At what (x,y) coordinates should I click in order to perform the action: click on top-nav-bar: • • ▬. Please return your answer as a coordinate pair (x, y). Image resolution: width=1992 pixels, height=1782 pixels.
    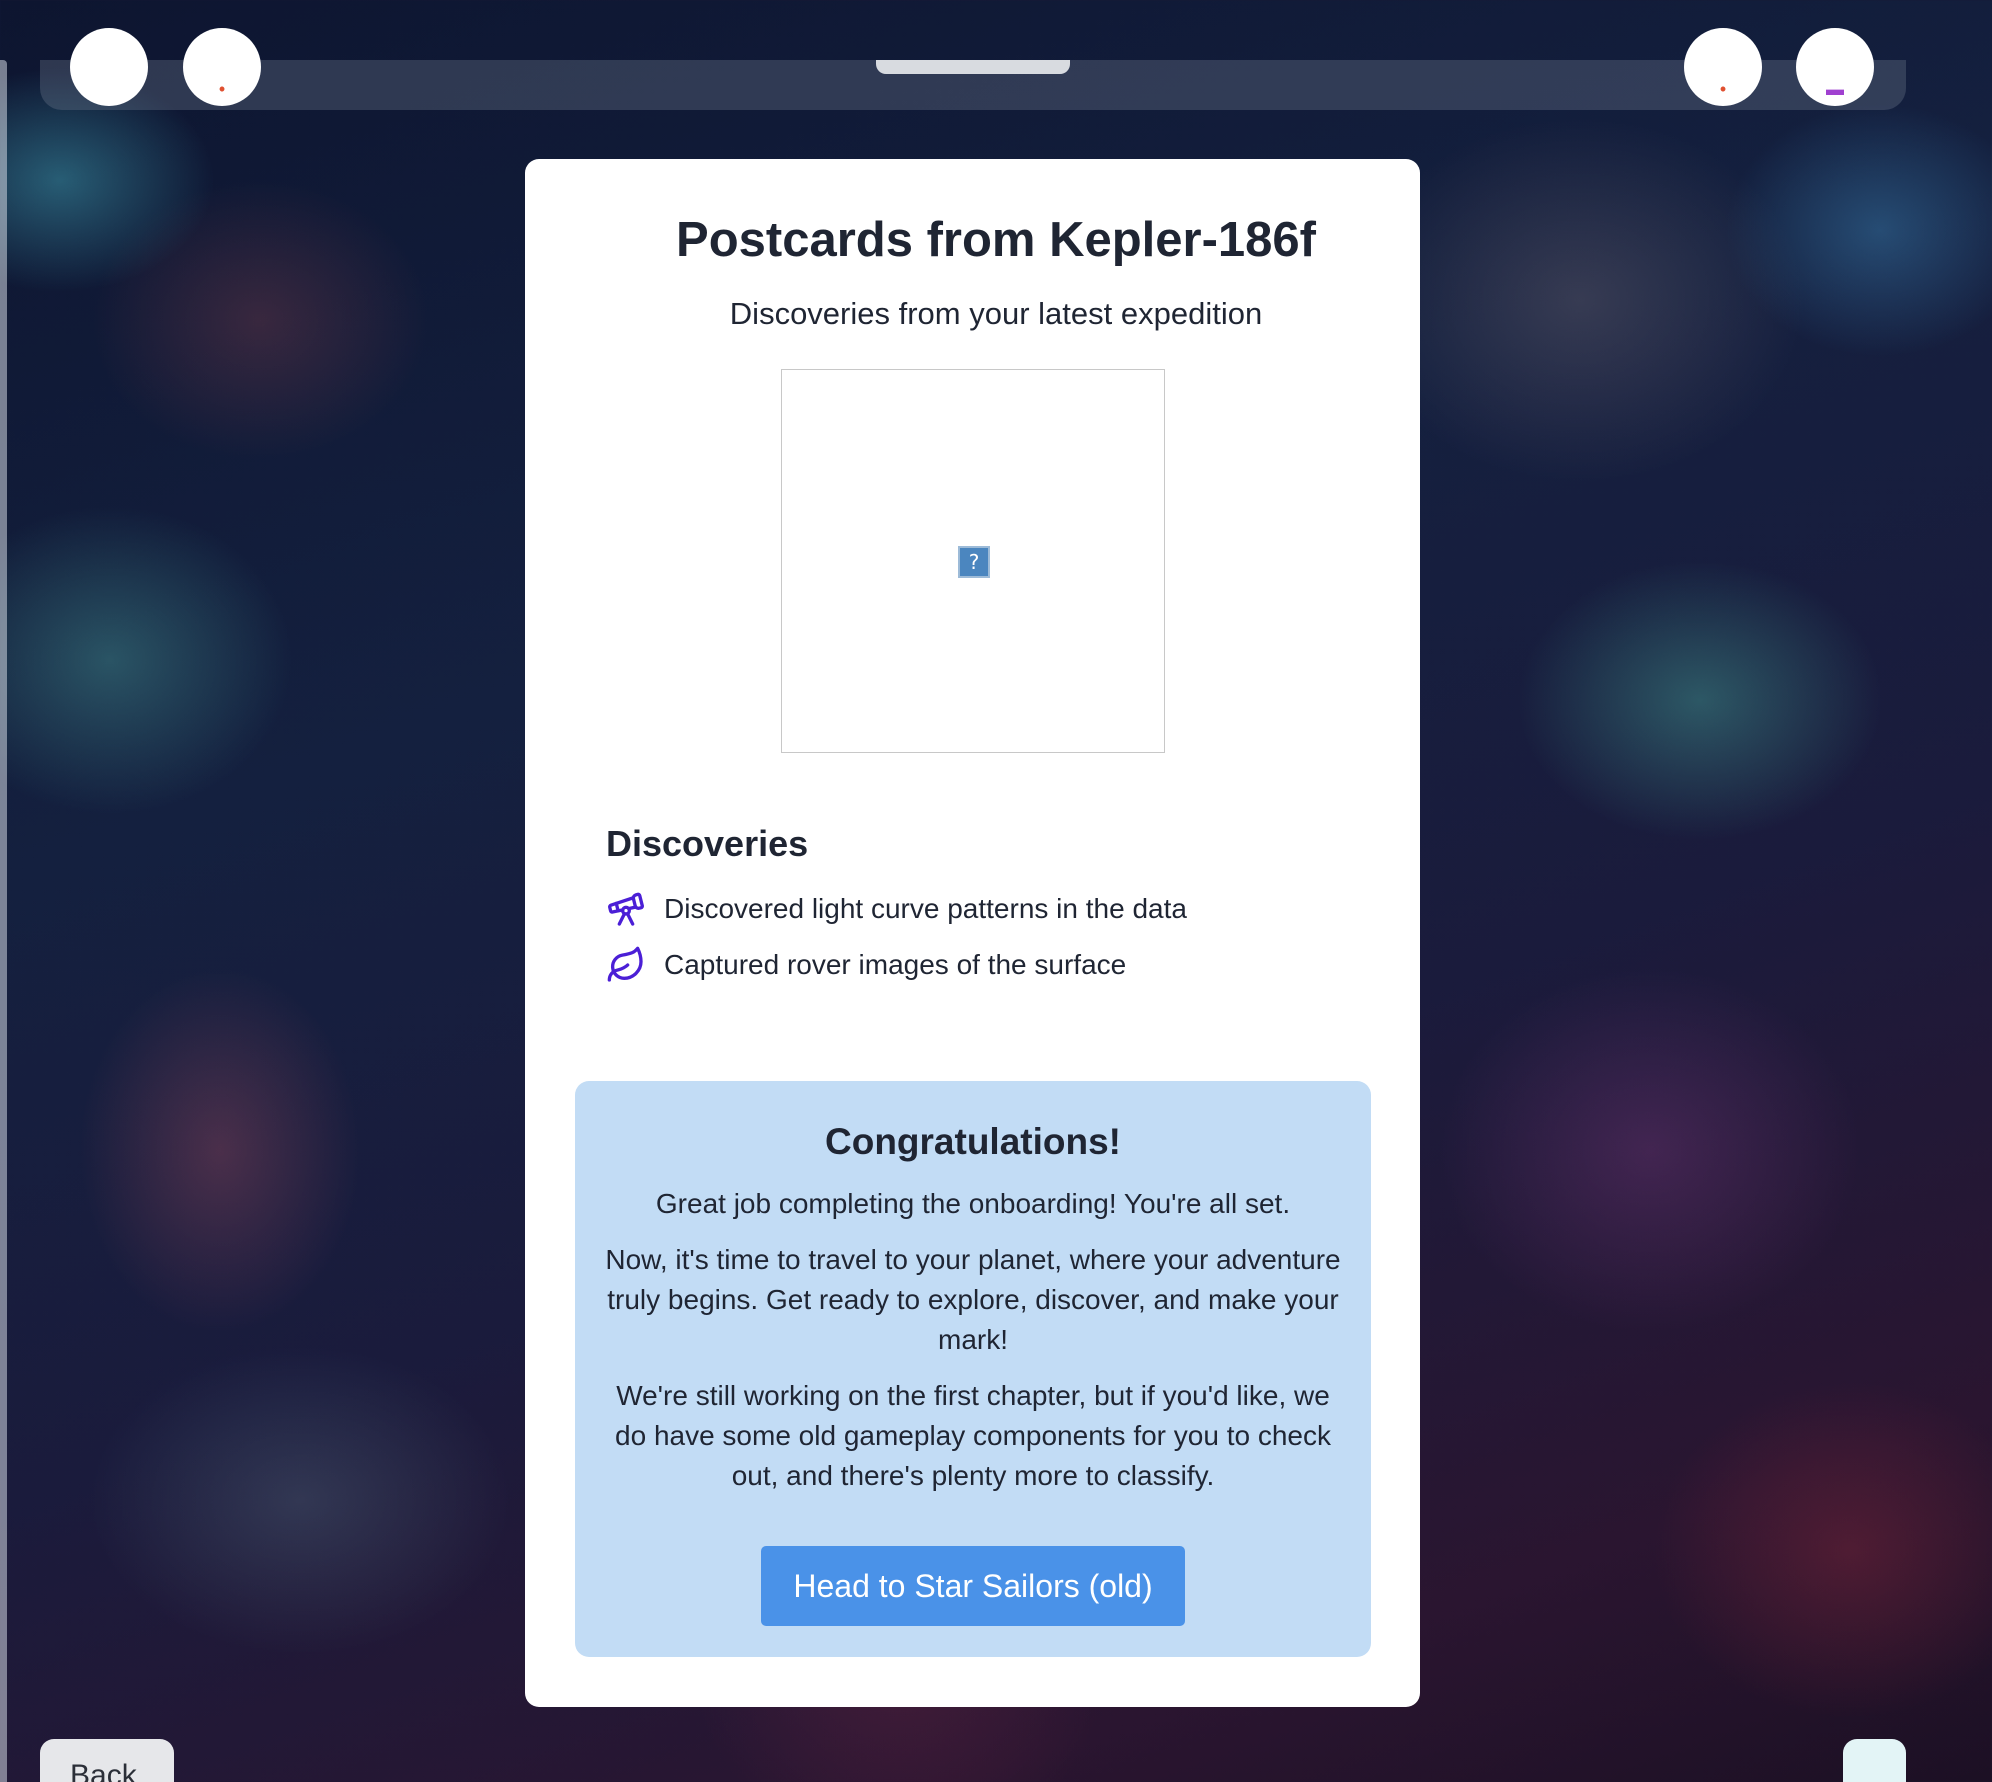
    Looking at the image, I should click on (973, 69).